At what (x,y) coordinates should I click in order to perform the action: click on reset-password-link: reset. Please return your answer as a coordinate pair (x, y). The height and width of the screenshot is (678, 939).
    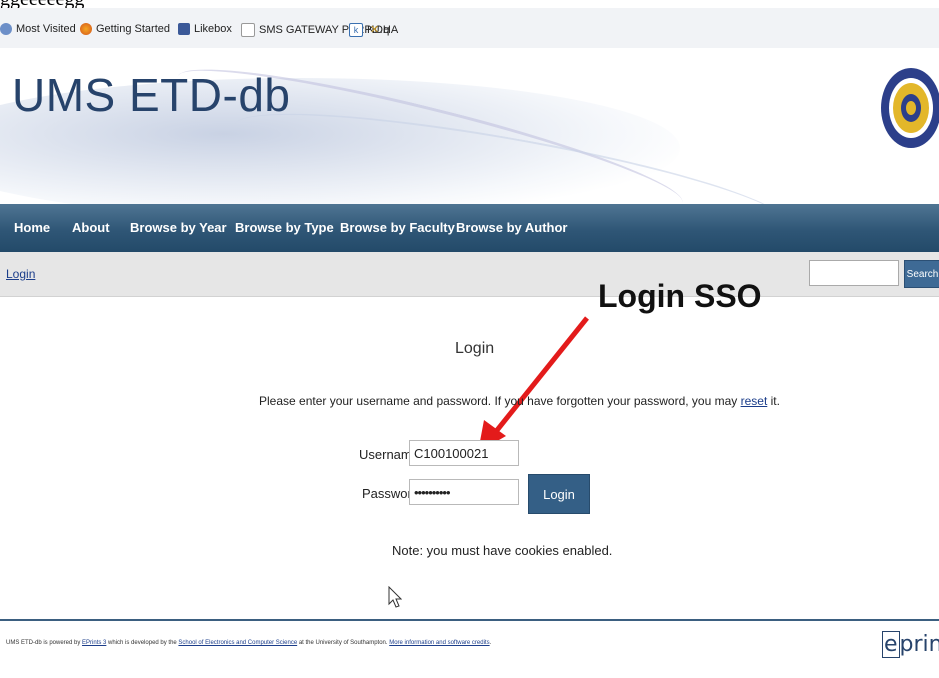
    Looking at the image, I should click on (754, 401).